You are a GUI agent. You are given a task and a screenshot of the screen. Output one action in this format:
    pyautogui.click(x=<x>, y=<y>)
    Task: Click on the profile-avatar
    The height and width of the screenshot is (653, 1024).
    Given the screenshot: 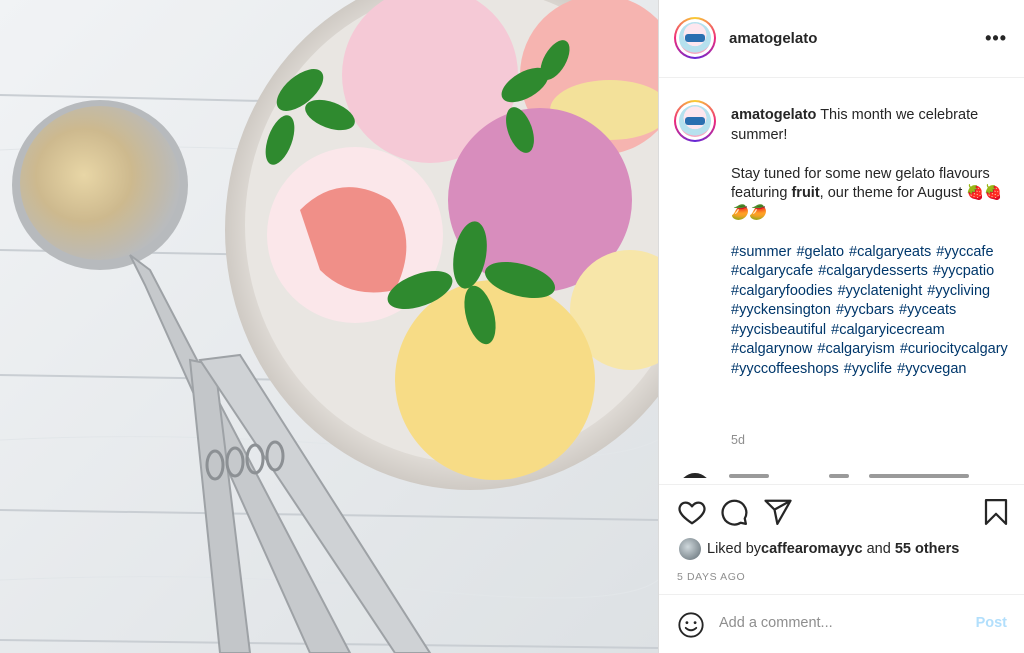 What is the action you would take?
    pyautogui.click(x=695, y=38)
    